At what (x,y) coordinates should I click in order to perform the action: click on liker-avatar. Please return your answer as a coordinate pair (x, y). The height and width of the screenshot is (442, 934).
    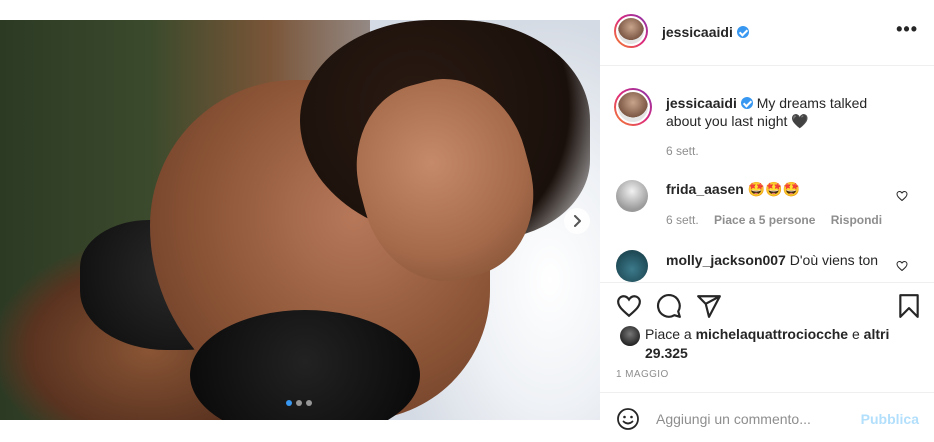
    Looking at the image, I should click on (630, 336).